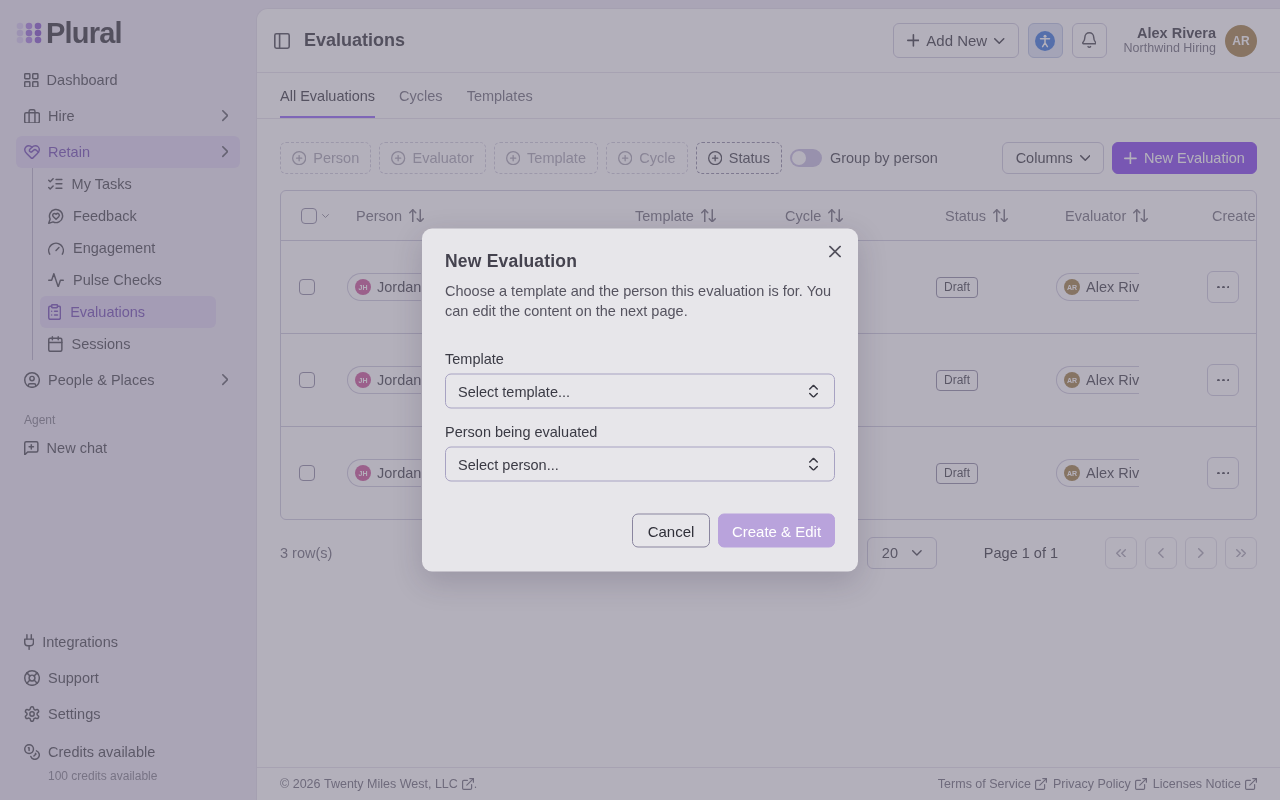  What do you see at coordinates (355, 40) in the screenshot?
I see `page-title: Evaluations` at bounding box center [355, 40].